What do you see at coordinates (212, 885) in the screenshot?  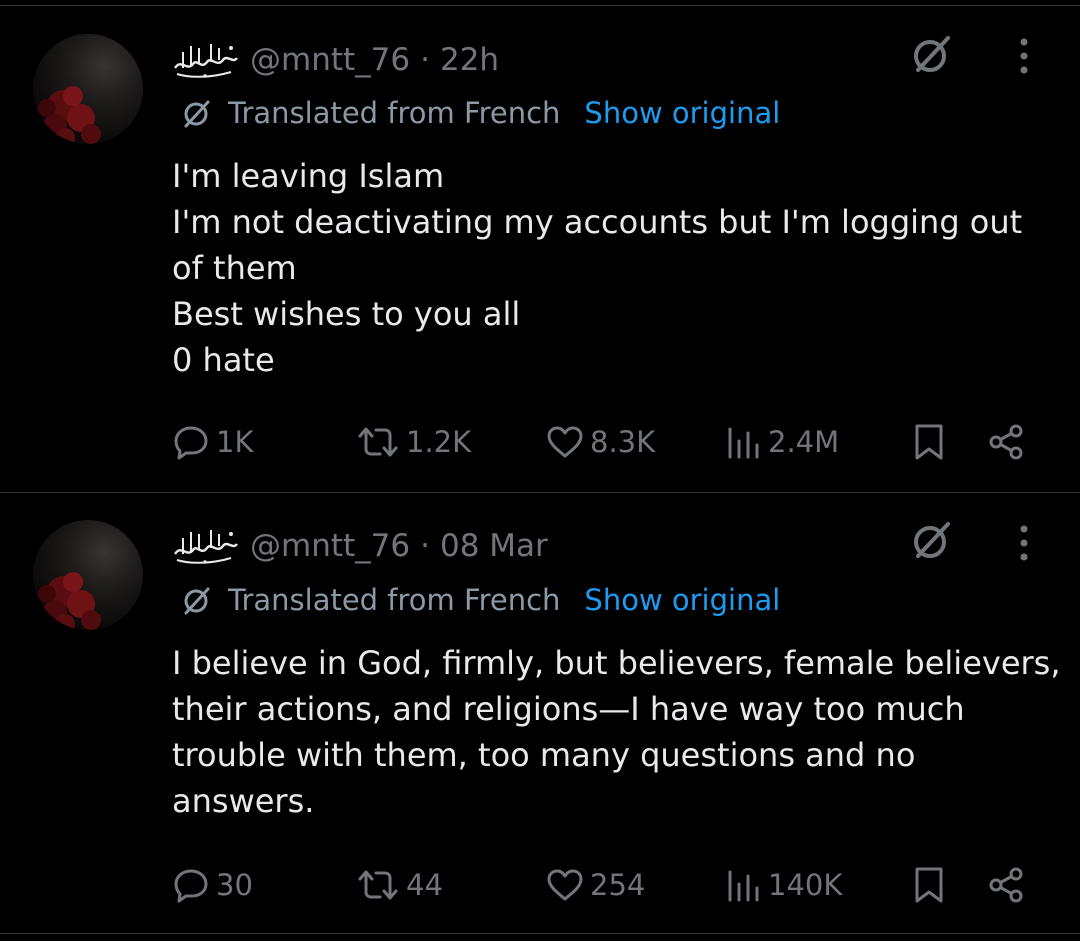 I see `reply-button: 30` at bounding box center [212, 885].